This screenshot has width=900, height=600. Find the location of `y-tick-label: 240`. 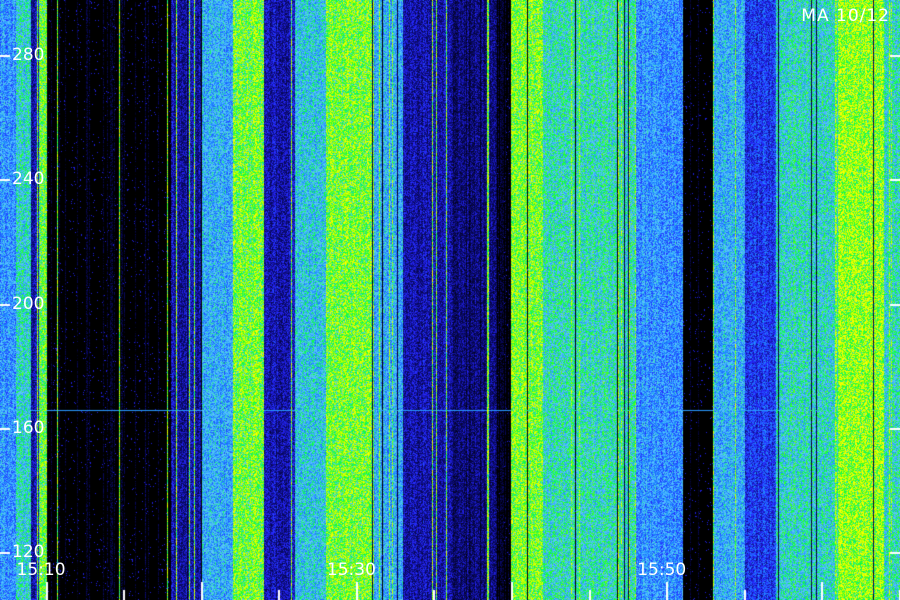

y-tick-label: 240 is located at coordinates (28, 179).